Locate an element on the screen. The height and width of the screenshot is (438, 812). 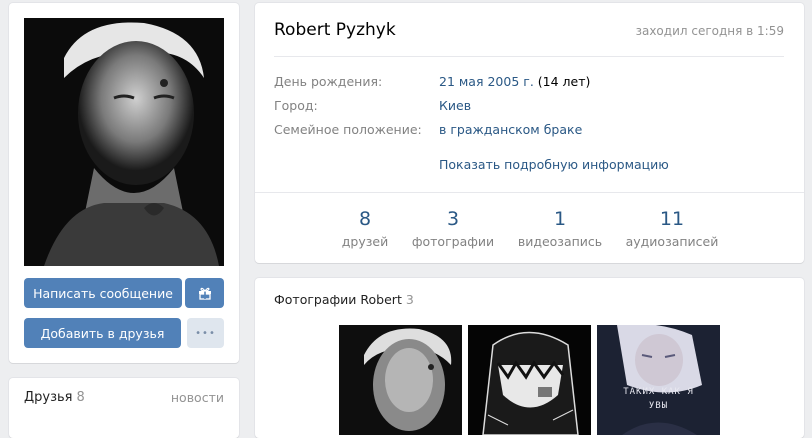
photos-count: 3 is located at coordinates (409, 299).